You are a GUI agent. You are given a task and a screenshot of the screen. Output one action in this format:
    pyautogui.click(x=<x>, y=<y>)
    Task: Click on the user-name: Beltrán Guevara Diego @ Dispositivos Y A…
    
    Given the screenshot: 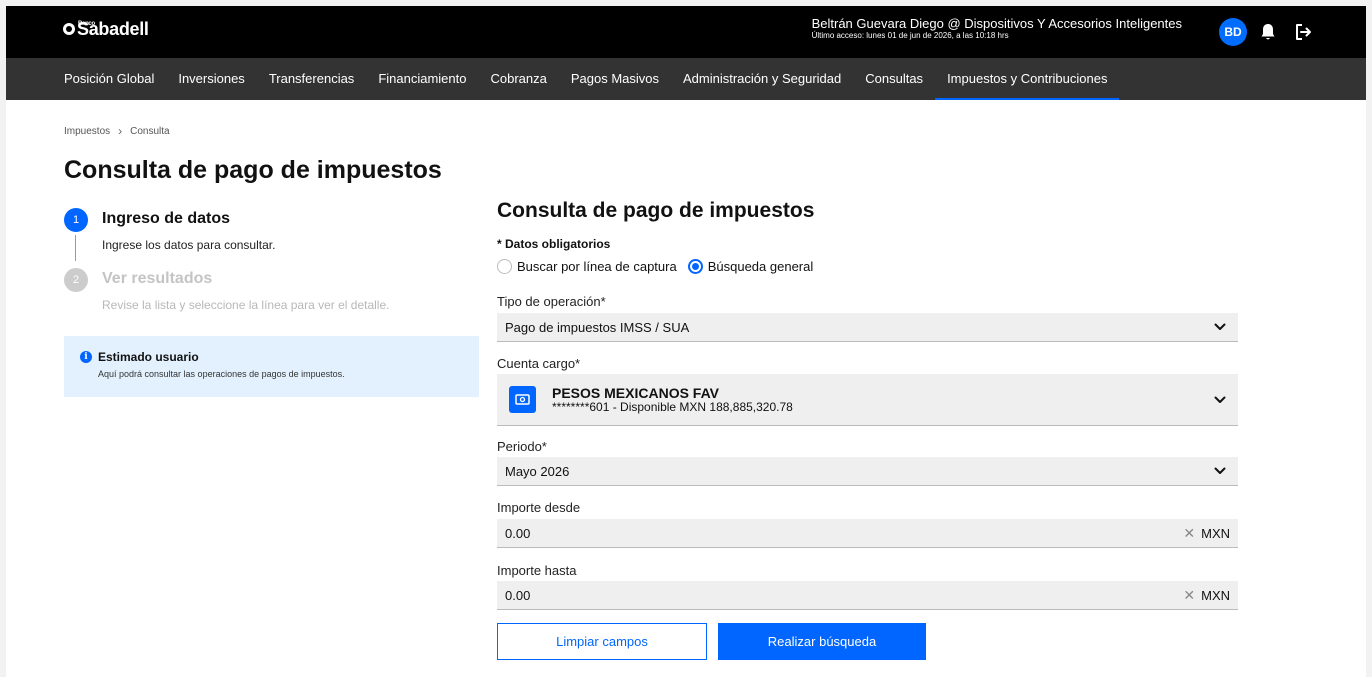 What is the action you would take?
    pyautogui.click(x=996, y=23)
    